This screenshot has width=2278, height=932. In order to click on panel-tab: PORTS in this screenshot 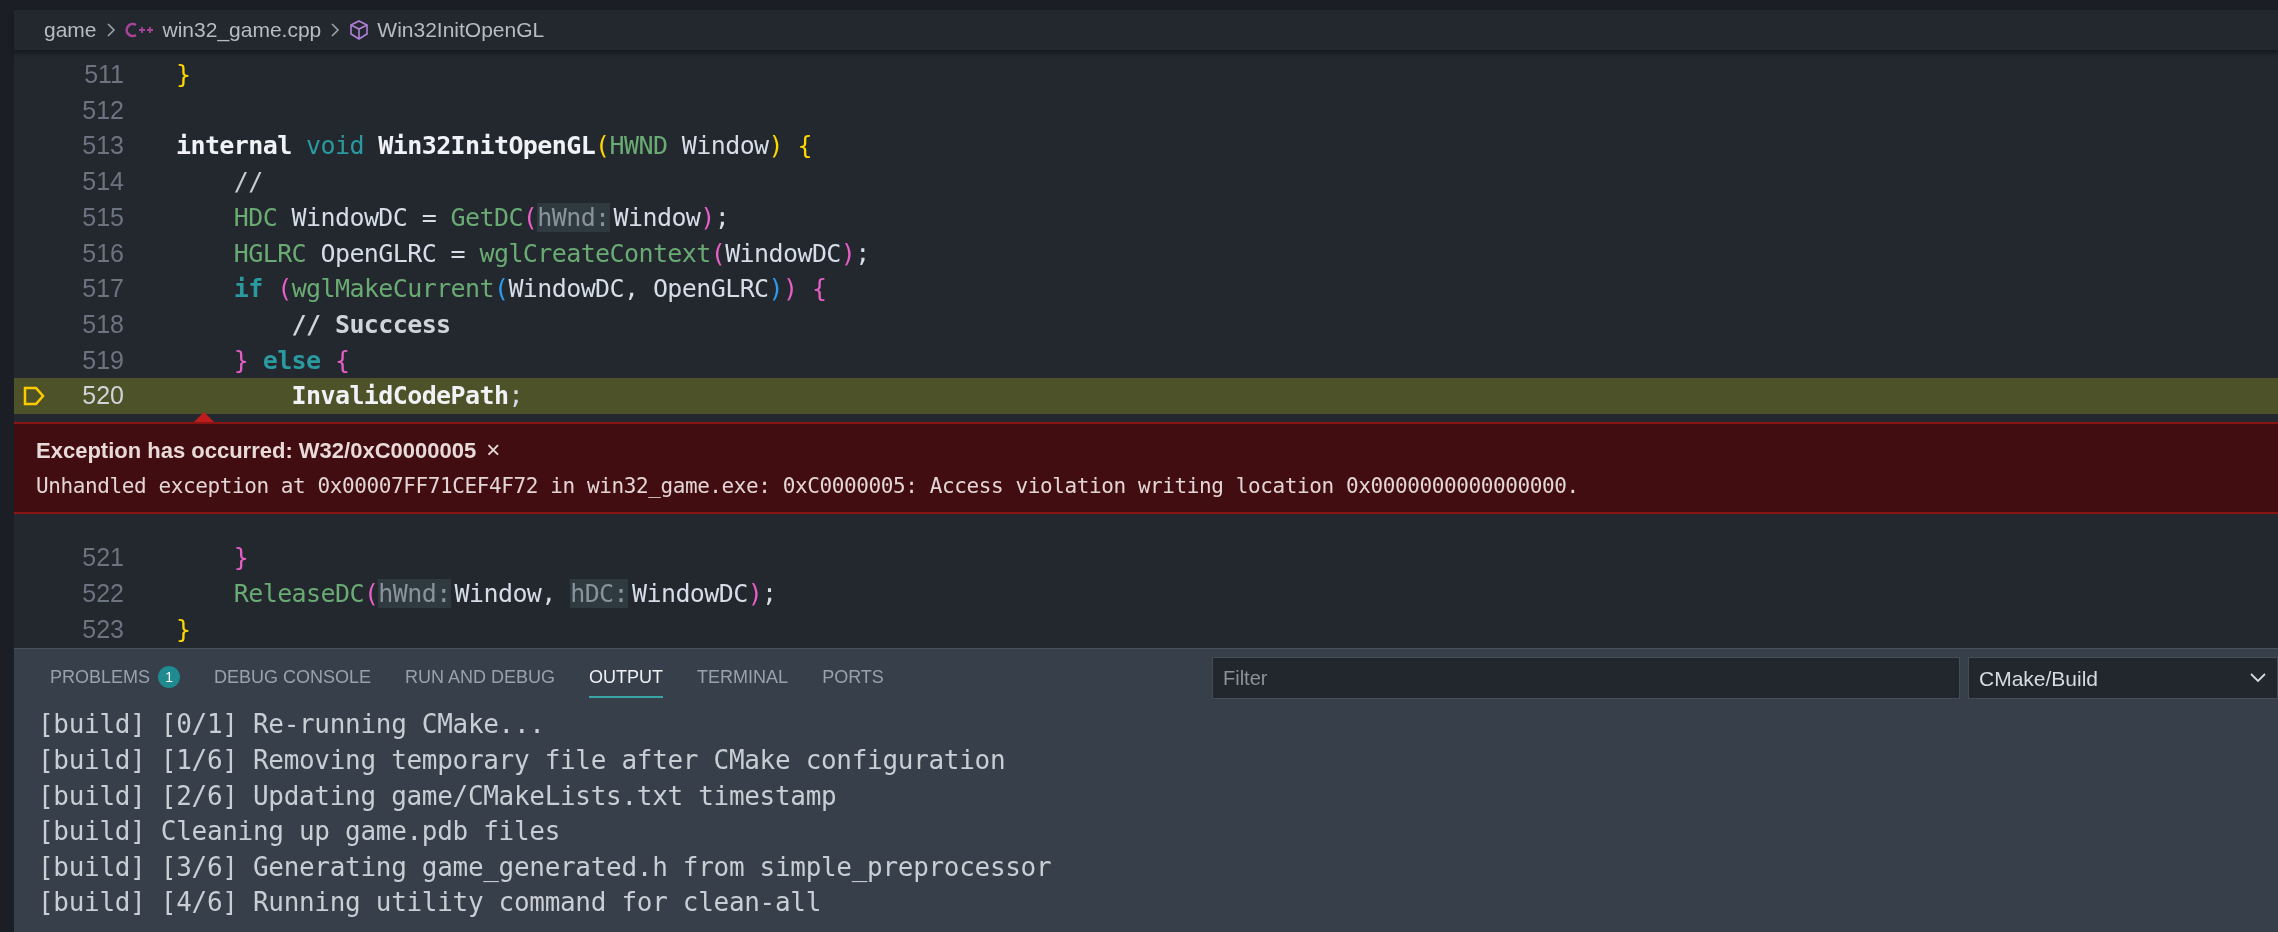, I will do `click(853, 678)`.